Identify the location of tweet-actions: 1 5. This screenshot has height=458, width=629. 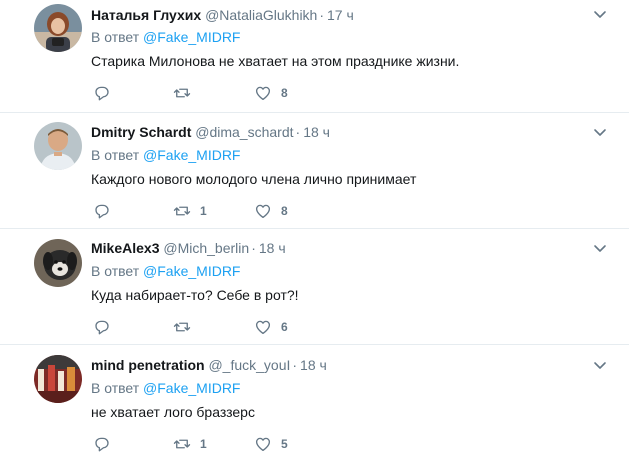
(241, 444).